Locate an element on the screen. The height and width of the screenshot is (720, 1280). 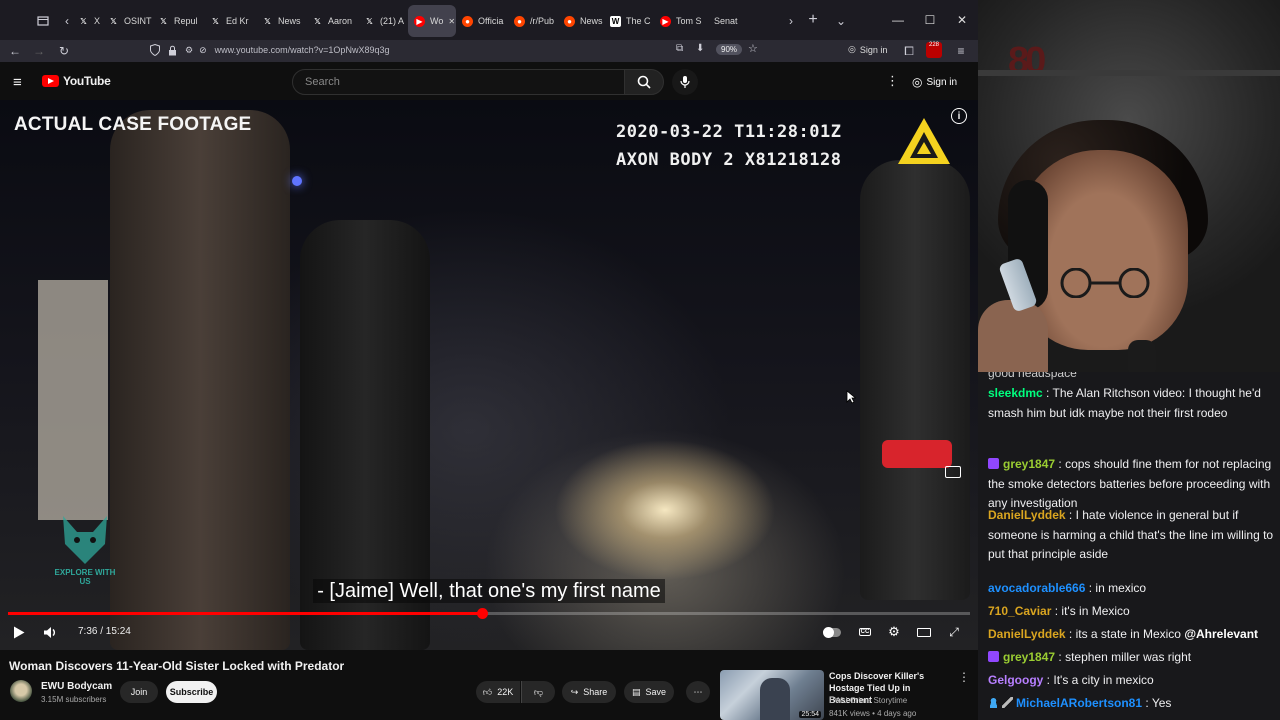
settings-button: ⚙ is located at coordinates (894, 632).